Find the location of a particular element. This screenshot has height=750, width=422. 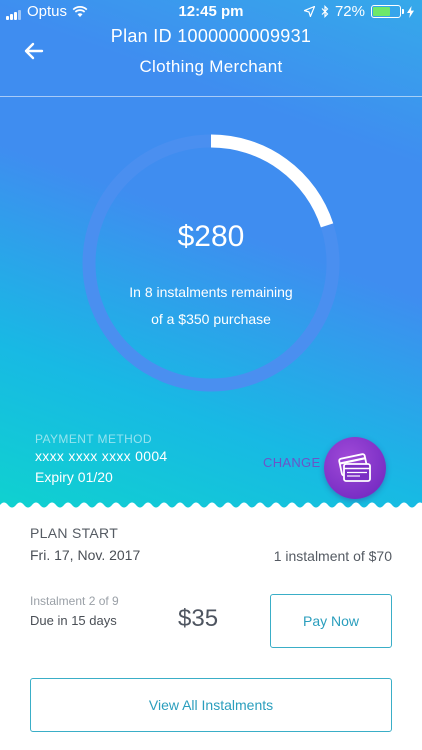

remaining-amount: $280 is located at coordinates (211, 236).